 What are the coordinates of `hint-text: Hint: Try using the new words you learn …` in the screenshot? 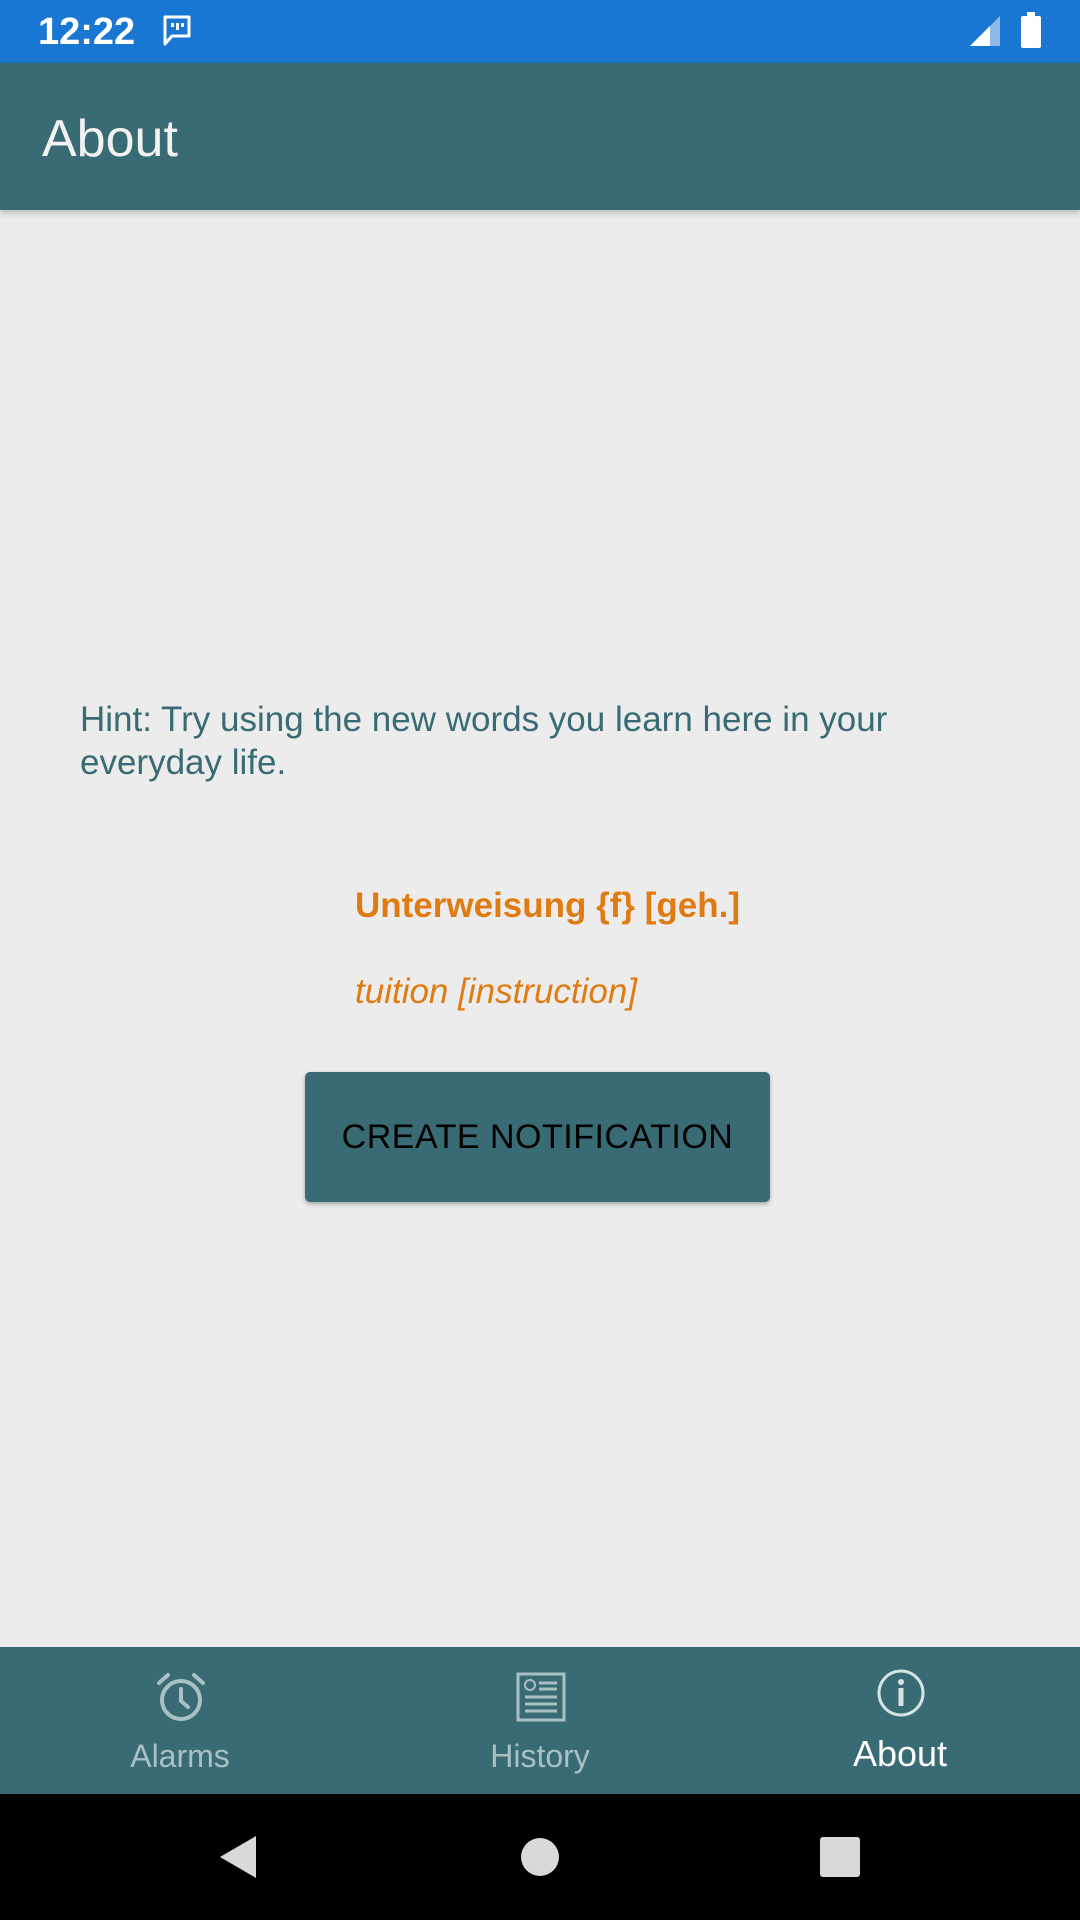 It's located at (484, 741).